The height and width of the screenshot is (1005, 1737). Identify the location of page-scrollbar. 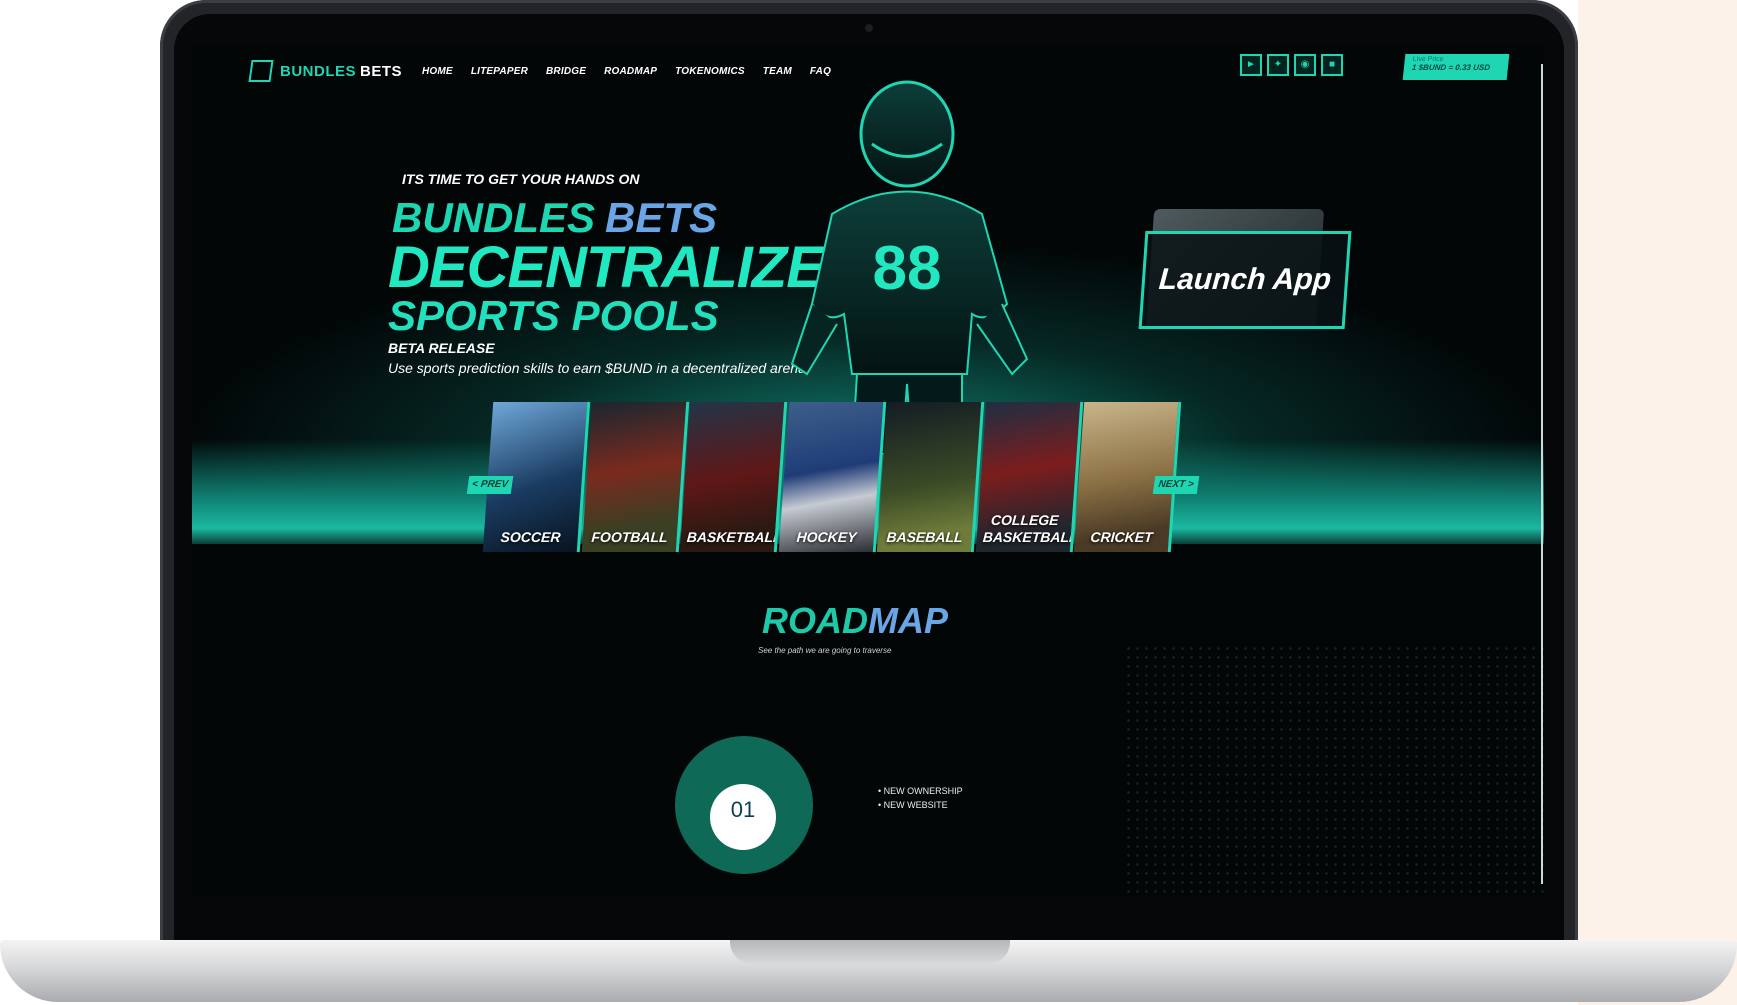
(1542, 474).